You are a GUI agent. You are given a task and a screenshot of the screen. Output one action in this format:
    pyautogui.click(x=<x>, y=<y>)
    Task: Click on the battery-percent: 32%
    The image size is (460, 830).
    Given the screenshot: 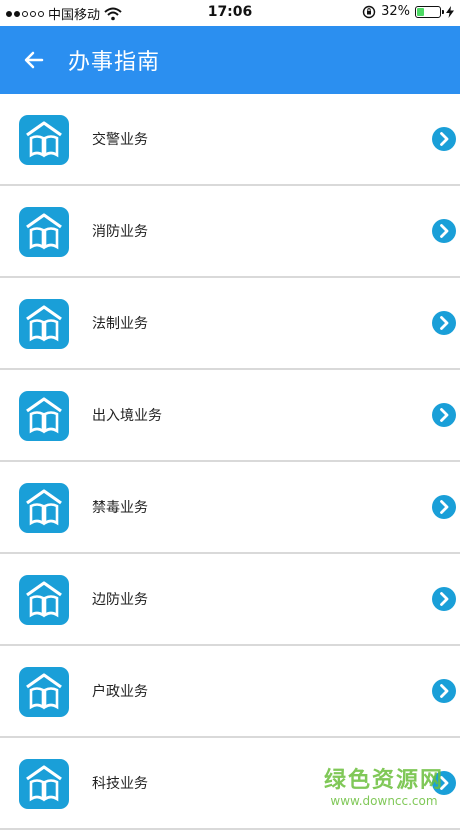 What is the action you would take?
    pyautogui.click(x=395, y=11)
    